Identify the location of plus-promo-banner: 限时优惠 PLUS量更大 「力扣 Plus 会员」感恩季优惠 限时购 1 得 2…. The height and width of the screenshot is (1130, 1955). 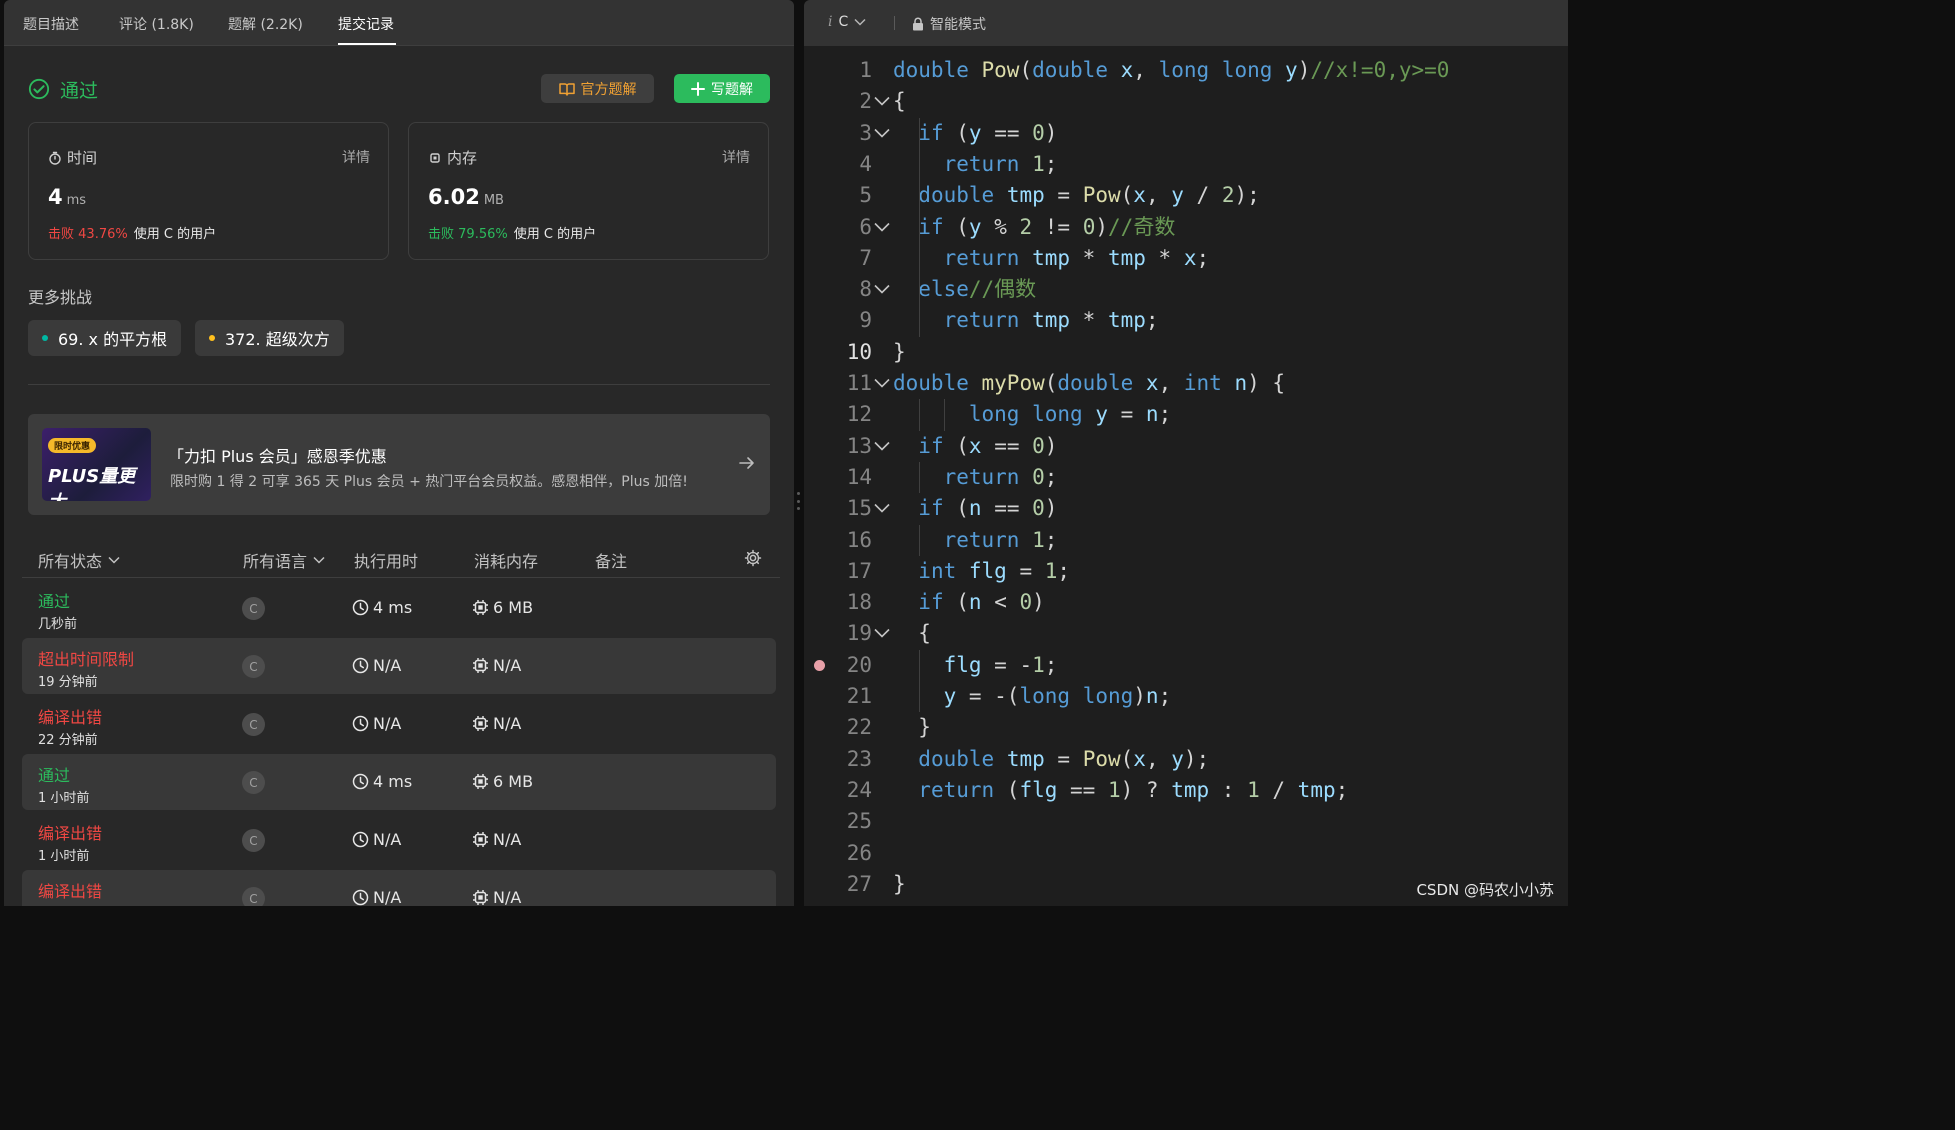
(399, 464).